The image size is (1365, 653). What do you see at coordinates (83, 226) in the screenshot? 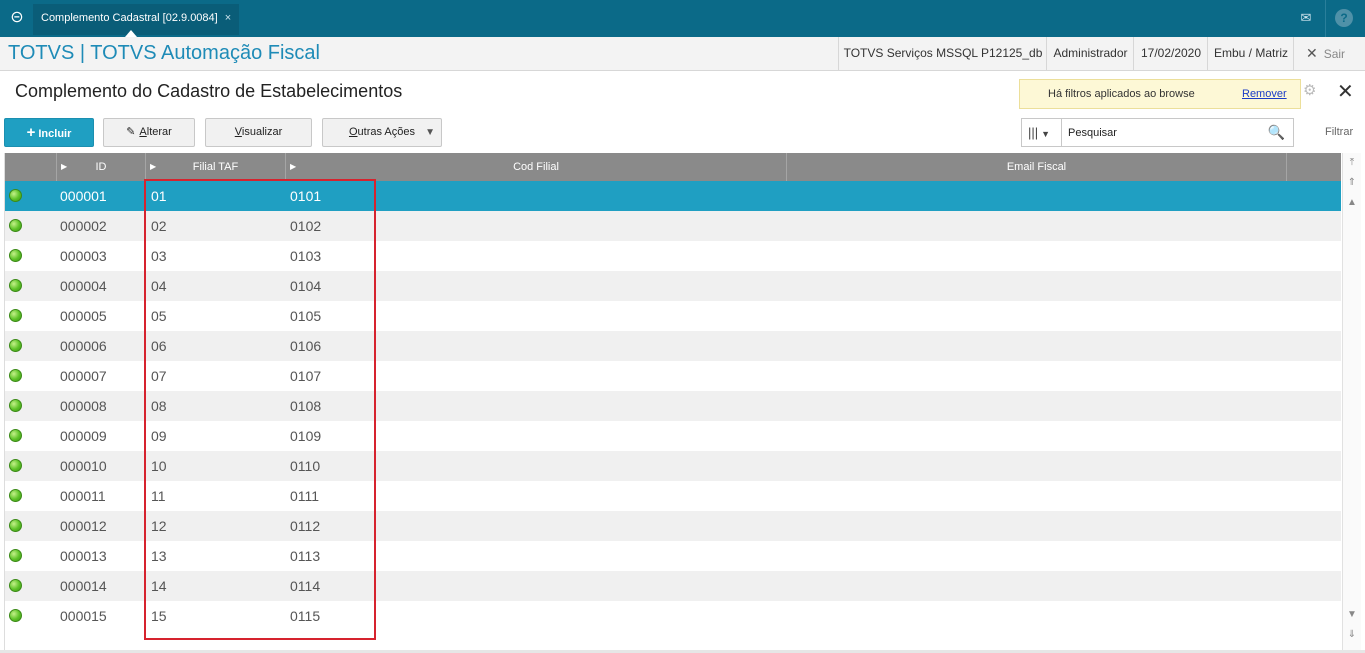
I see `cell-id: 000002` at bounding box center [83, 226].